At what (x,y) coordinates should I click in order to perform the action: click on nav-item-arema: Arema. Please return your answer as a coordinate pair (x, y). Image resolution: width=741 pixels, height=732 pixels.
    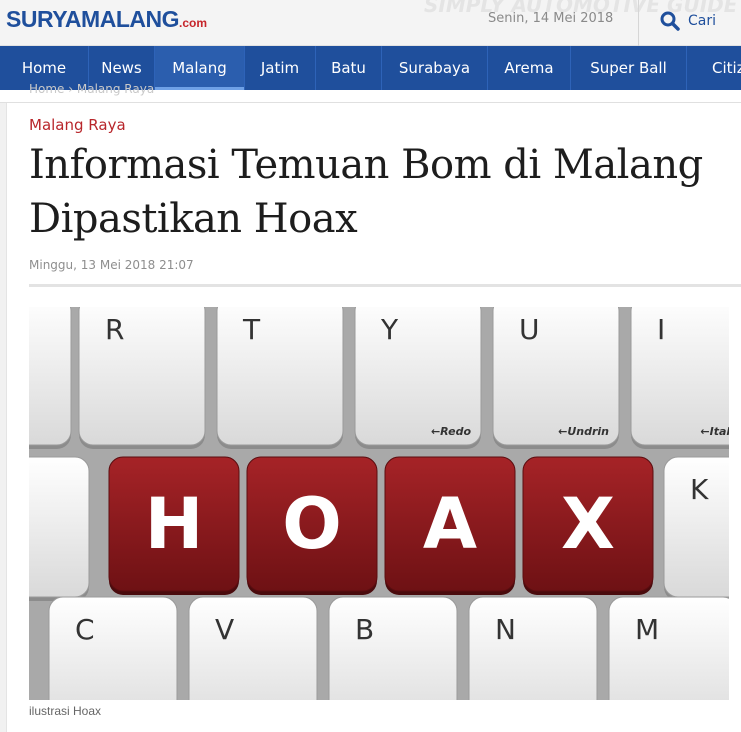
    Looking at the image, I should click on (529, 68).